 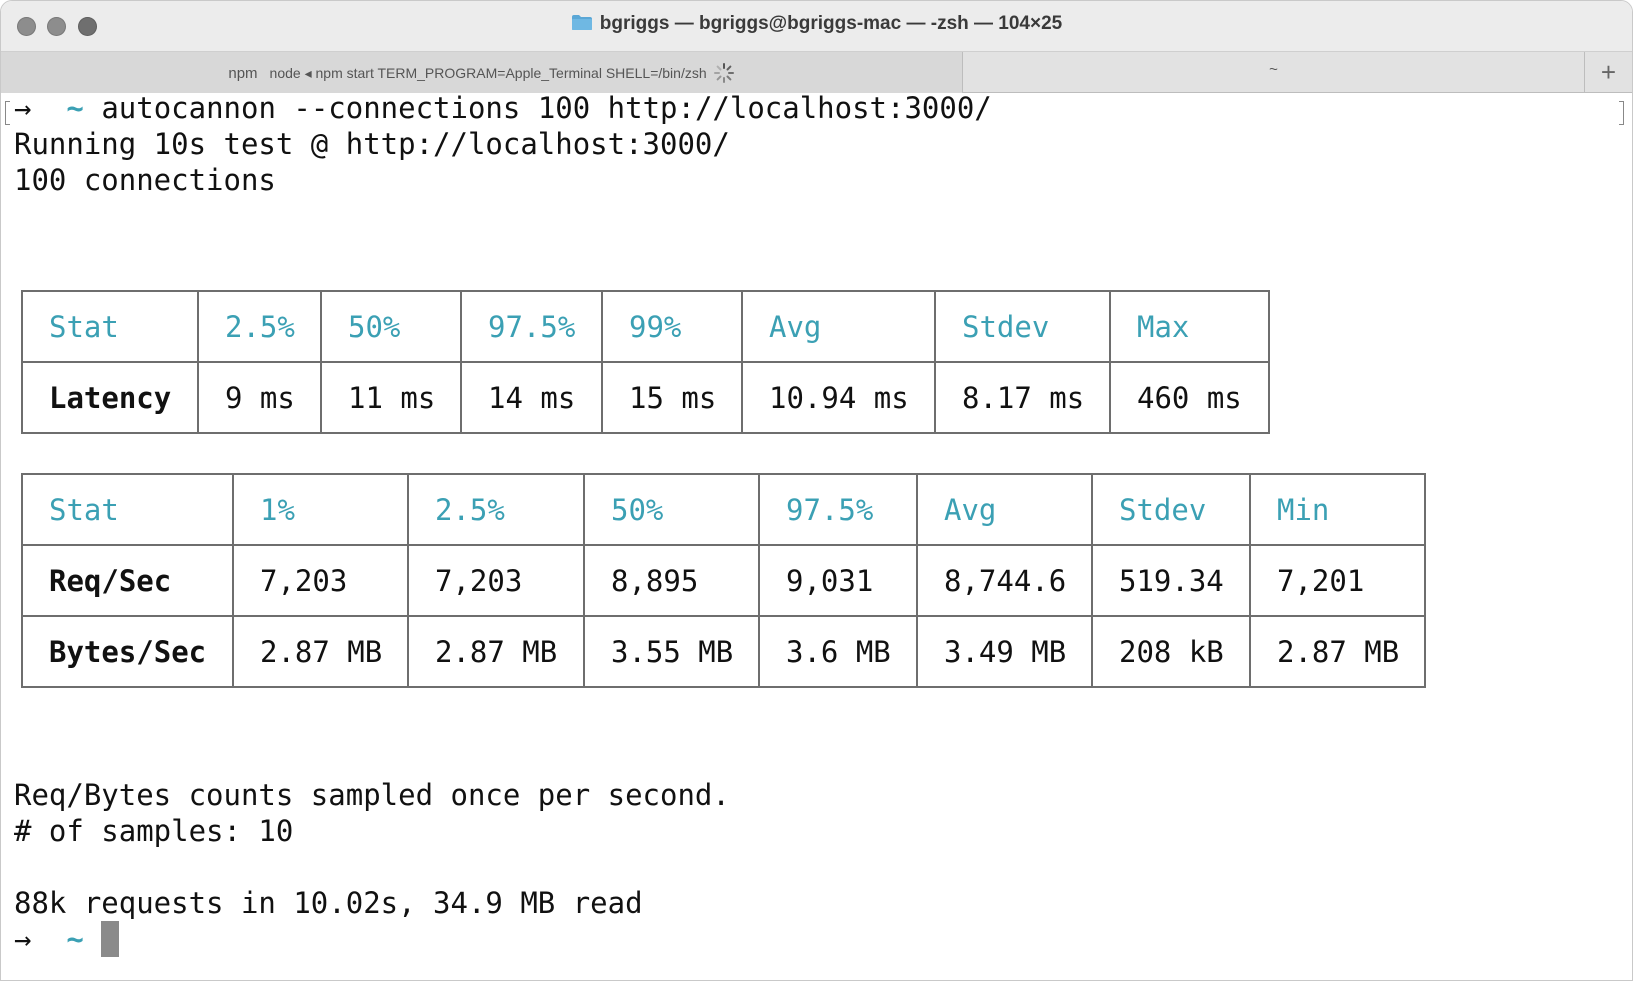 I want to click on latency-header-cell: 2.5%, so click(x=259, y=326).